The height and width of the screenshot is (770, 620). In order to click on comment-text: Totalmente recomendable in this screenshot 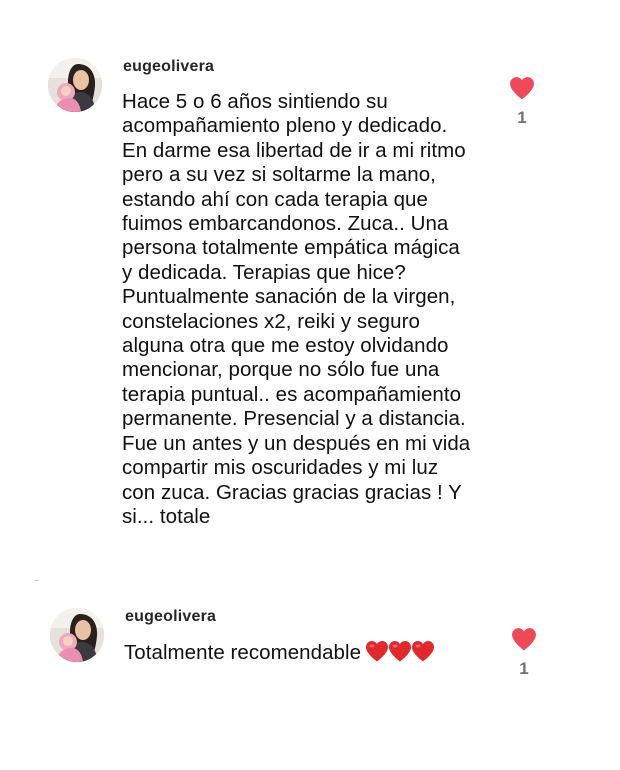, I will do `click(314, 654)`.